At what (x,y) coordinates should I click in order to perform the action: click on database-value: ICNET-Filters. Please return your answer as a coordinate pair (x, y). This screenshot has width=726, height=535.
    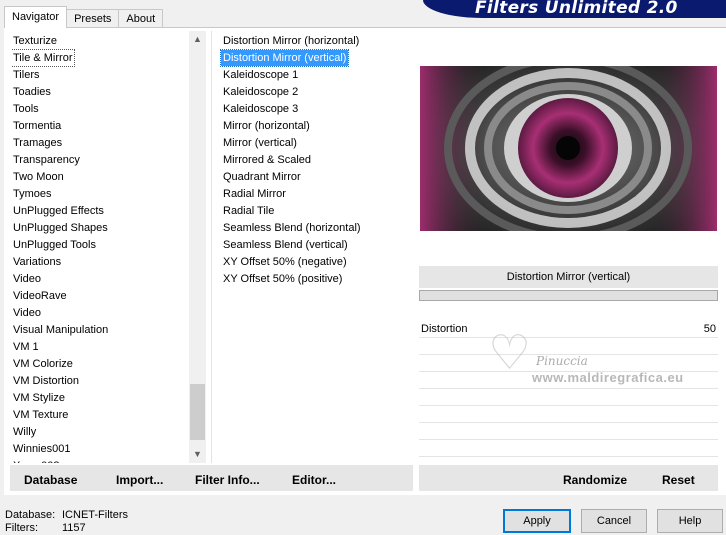
    Looking at the image, I should click on (95, 515).